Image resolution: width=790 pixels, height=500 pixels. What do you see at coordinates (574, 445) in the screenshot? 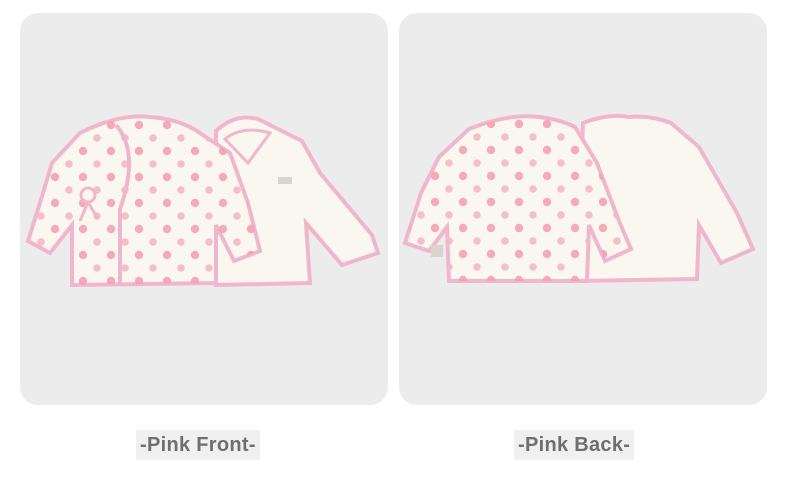
I see `caption-pink-back: -Pink Back-` at bounding box center [574, 445].